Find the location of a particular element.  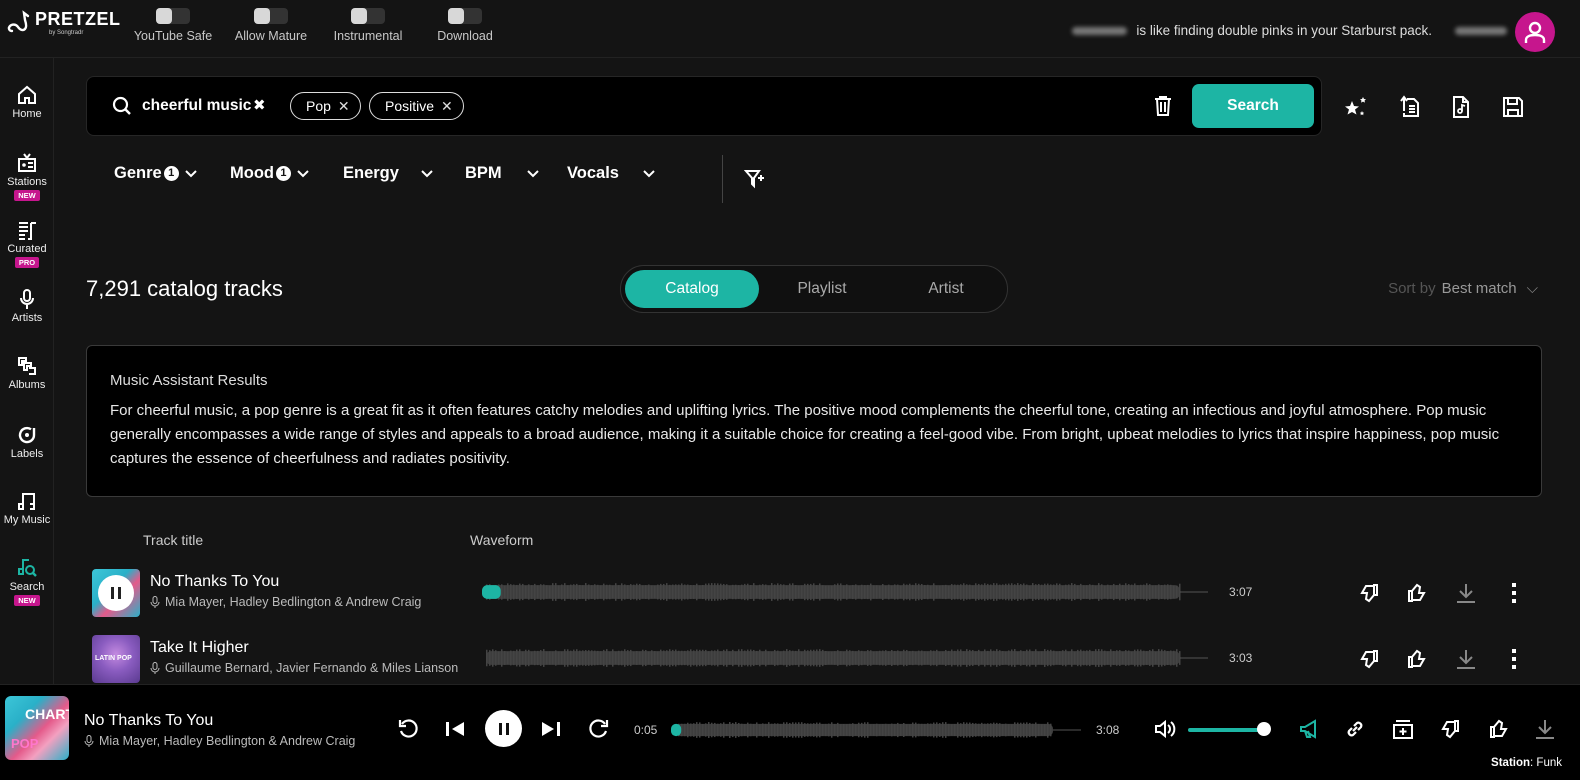

pause-button is located at coordinates (116, 593).